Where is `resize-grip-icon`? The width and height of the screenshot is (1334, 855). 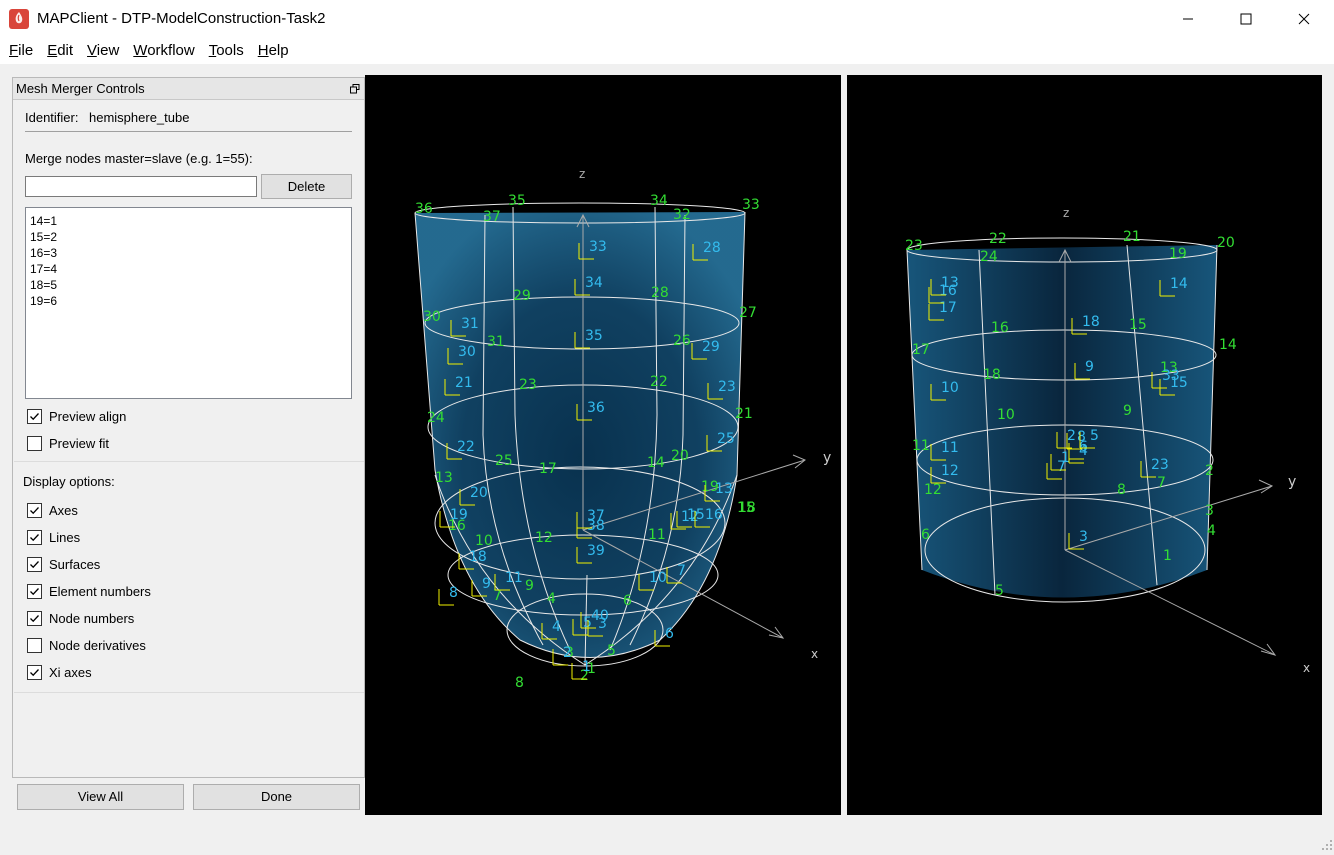 resize-grip-icon is located at coordinates (1327, 845).